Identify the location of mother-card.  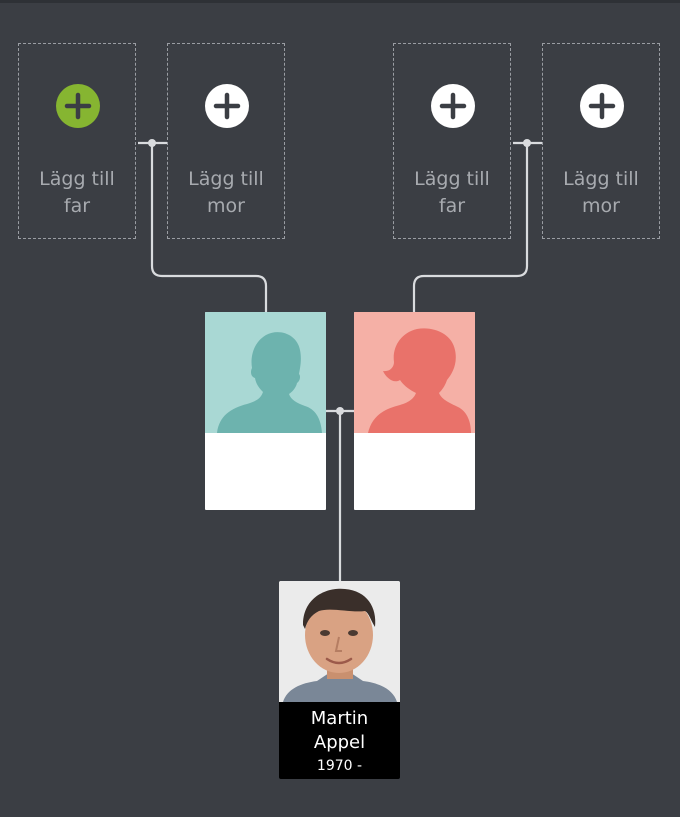
(414, 411).